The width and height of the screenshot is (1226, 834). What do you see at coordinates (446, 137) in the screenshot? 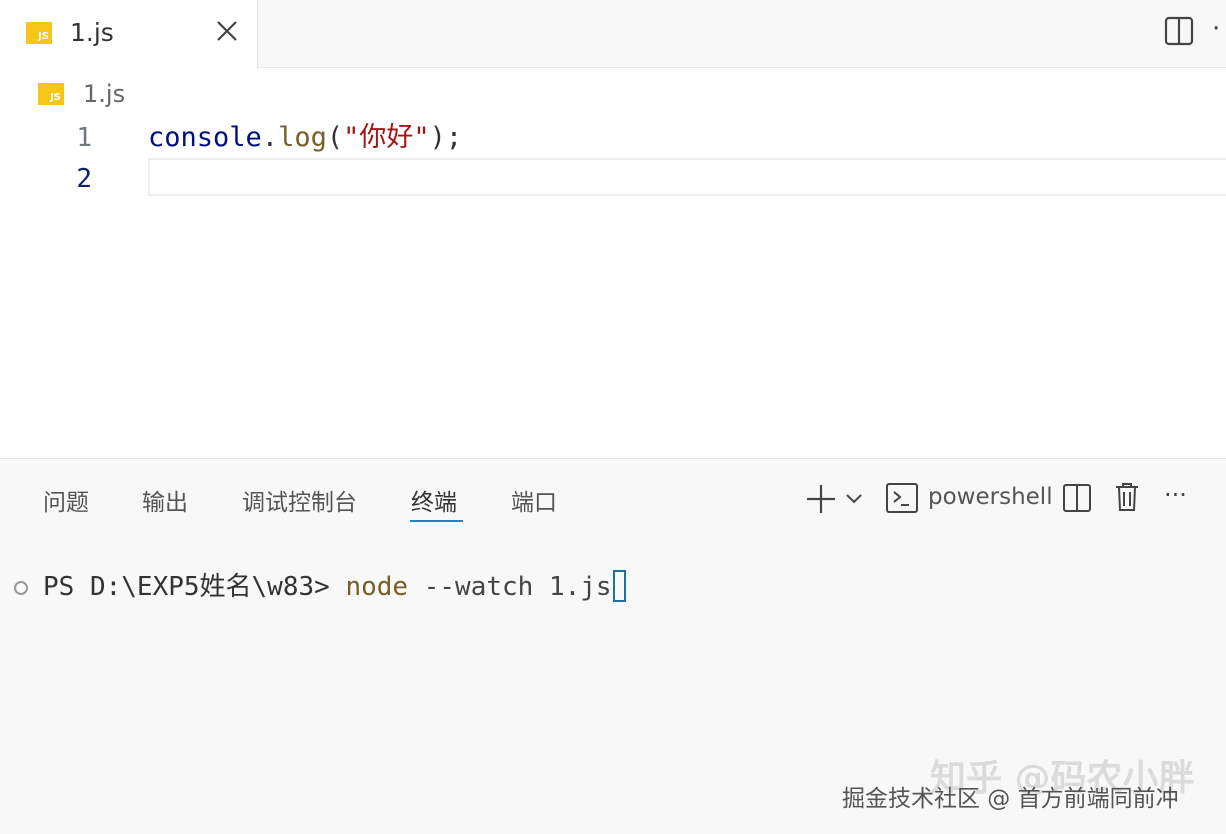
I see `token-close: );` at bounding box center [446, 137].